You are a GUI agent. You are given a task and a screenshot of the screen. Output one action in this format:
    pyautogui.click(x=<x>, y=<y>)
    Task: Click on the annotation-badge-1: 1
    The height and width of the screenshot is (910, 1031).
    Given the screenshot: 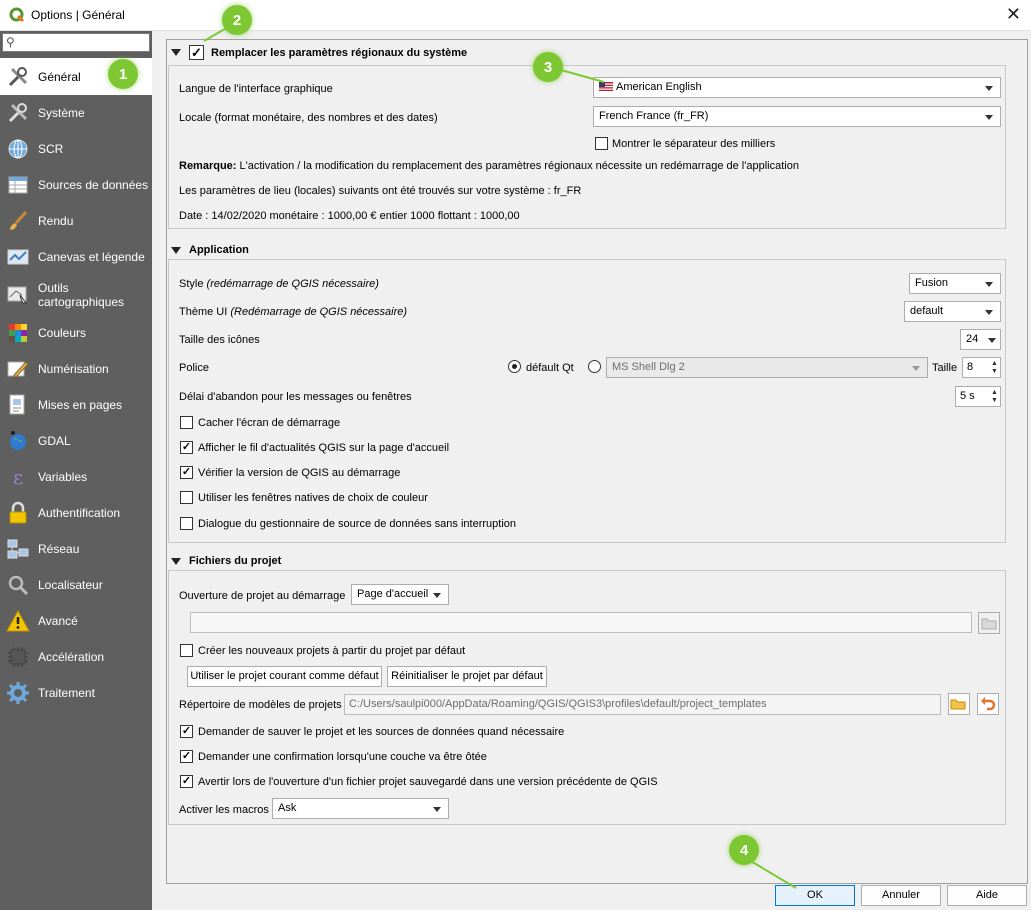 What is the action you would take?
    pyautogui.click(x=123, y=74)
    